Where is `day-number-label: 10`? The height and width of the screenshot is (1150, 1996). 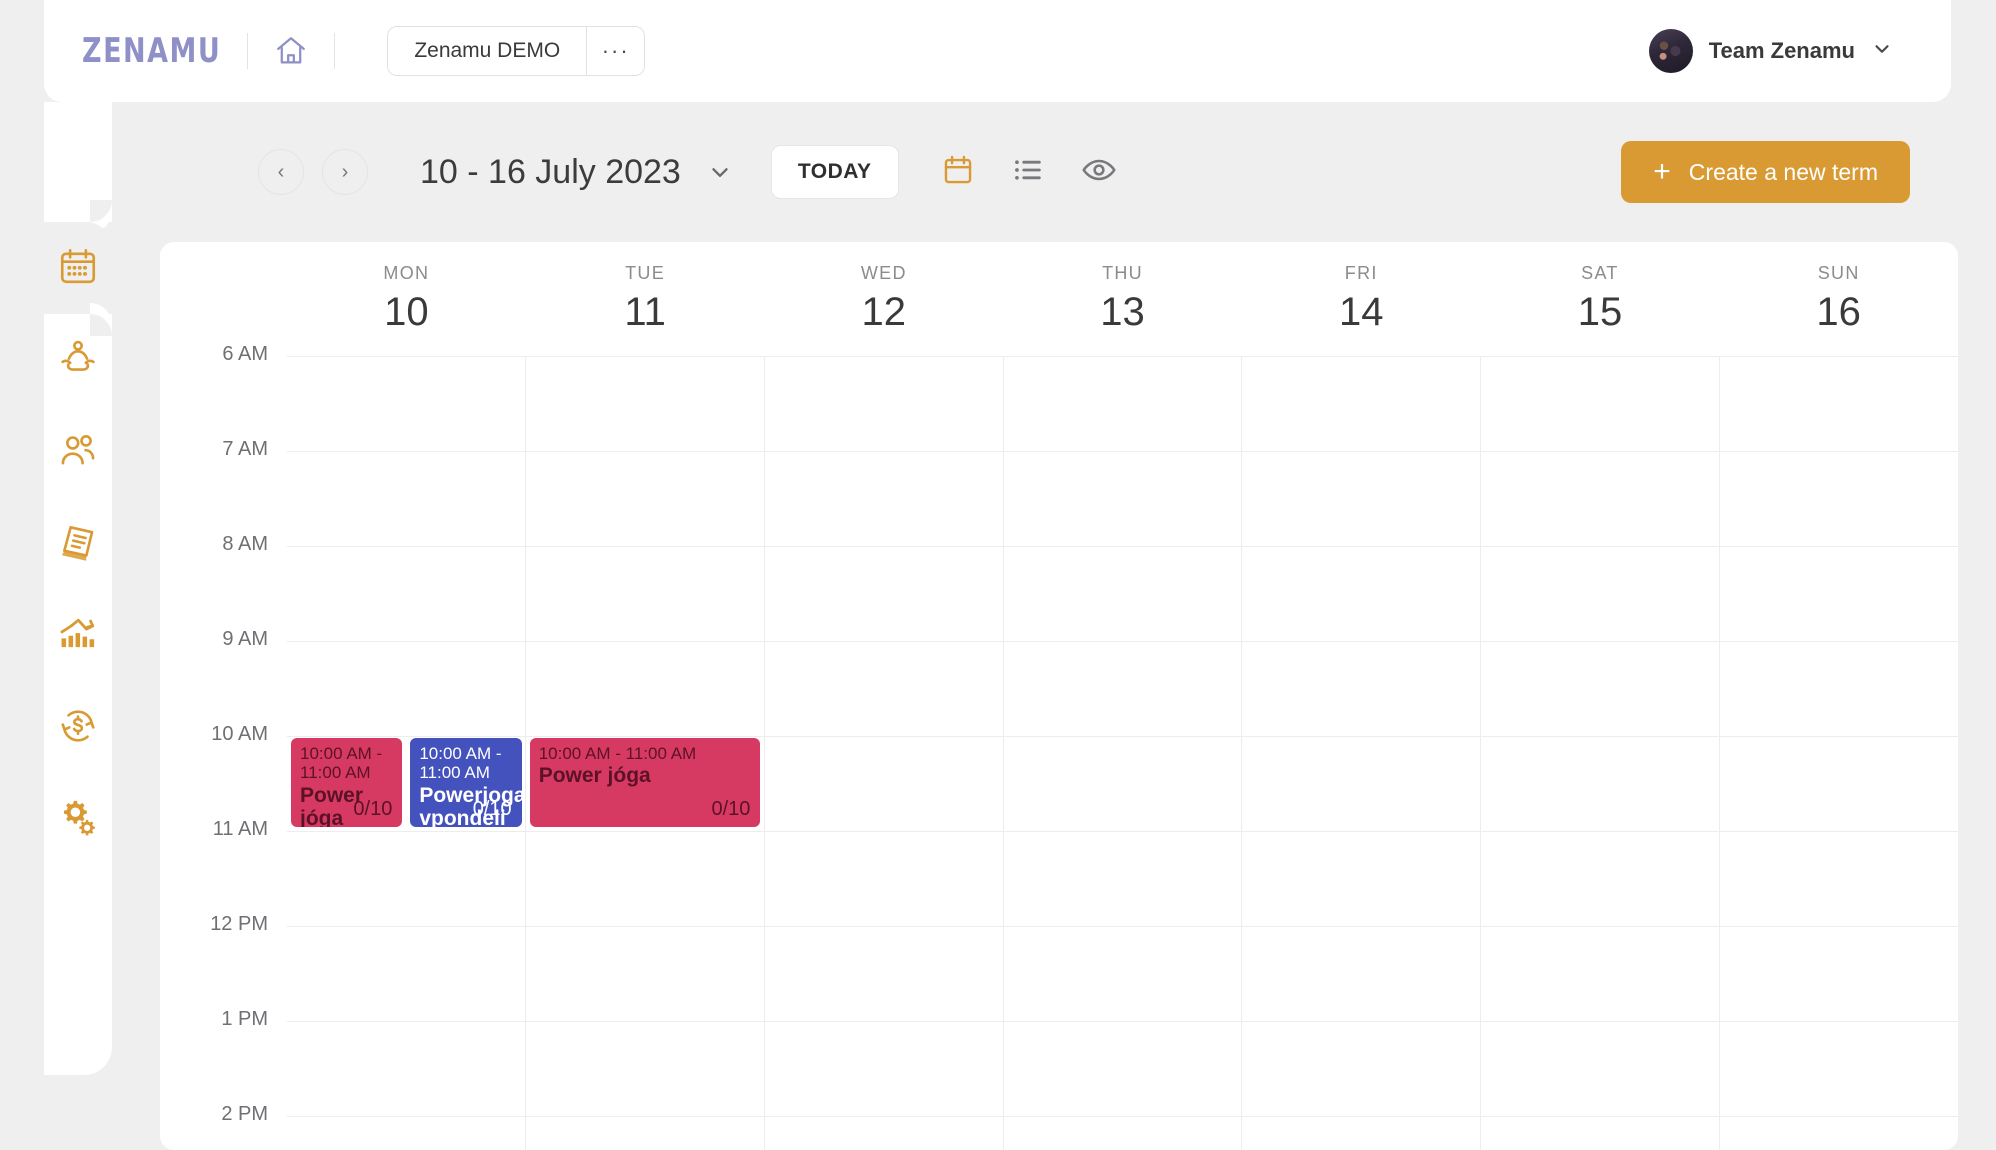 day-number-label: 10 is located at coordinates (406, 312).